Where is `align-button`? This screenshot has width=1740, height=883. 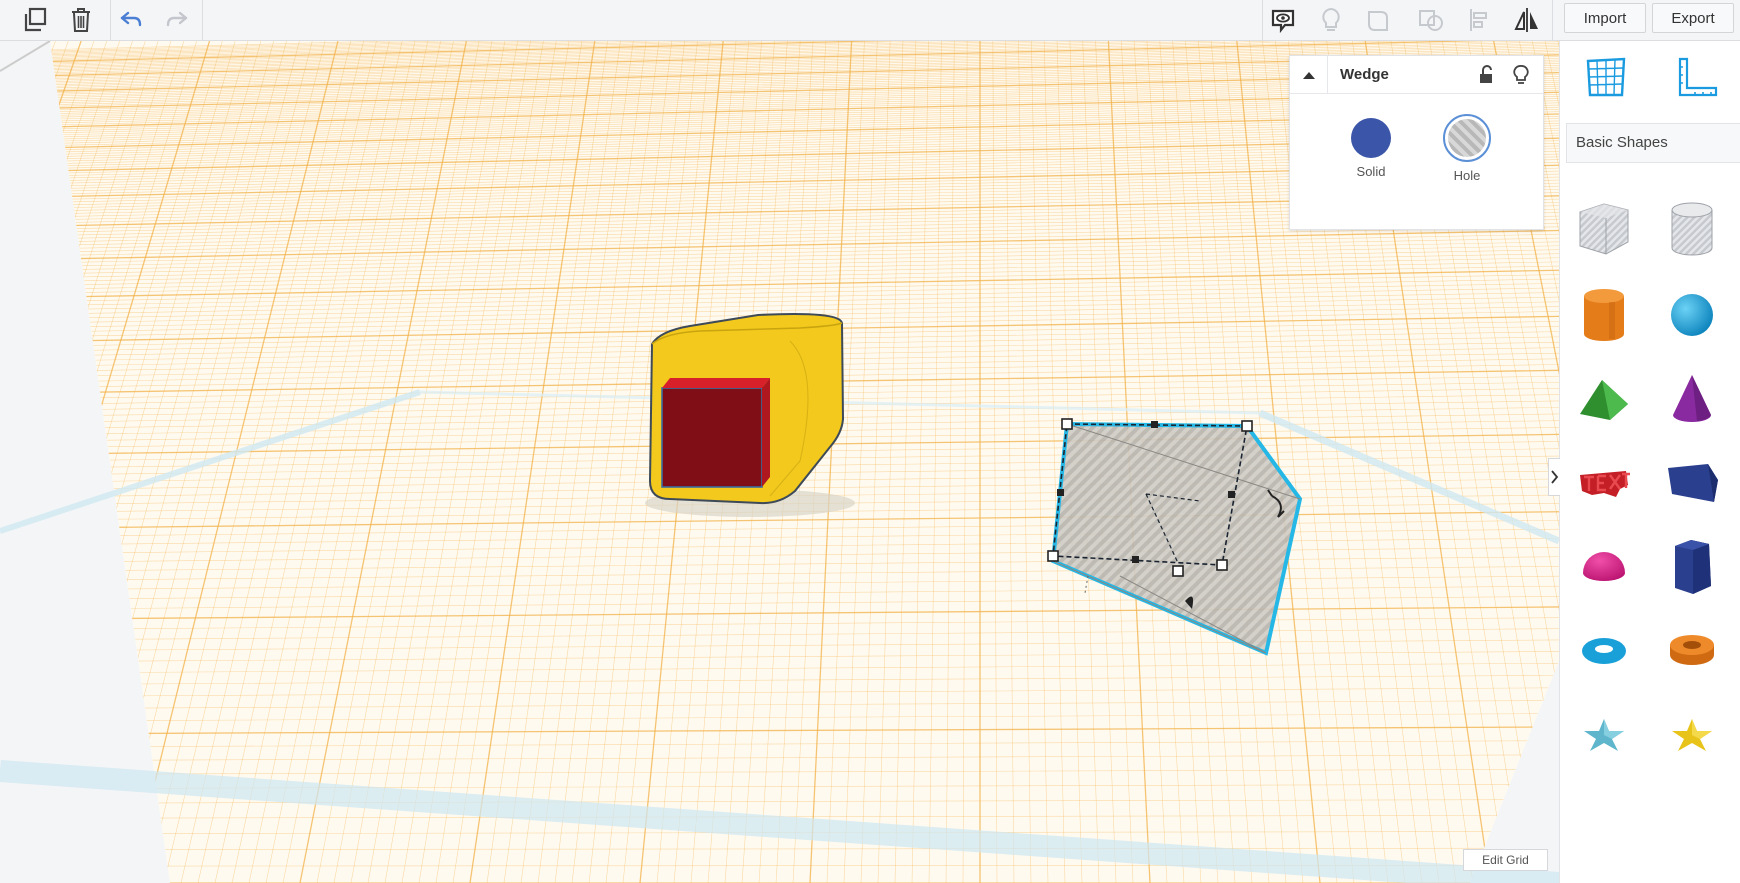 align-button is located at coordinates (1479, 20).